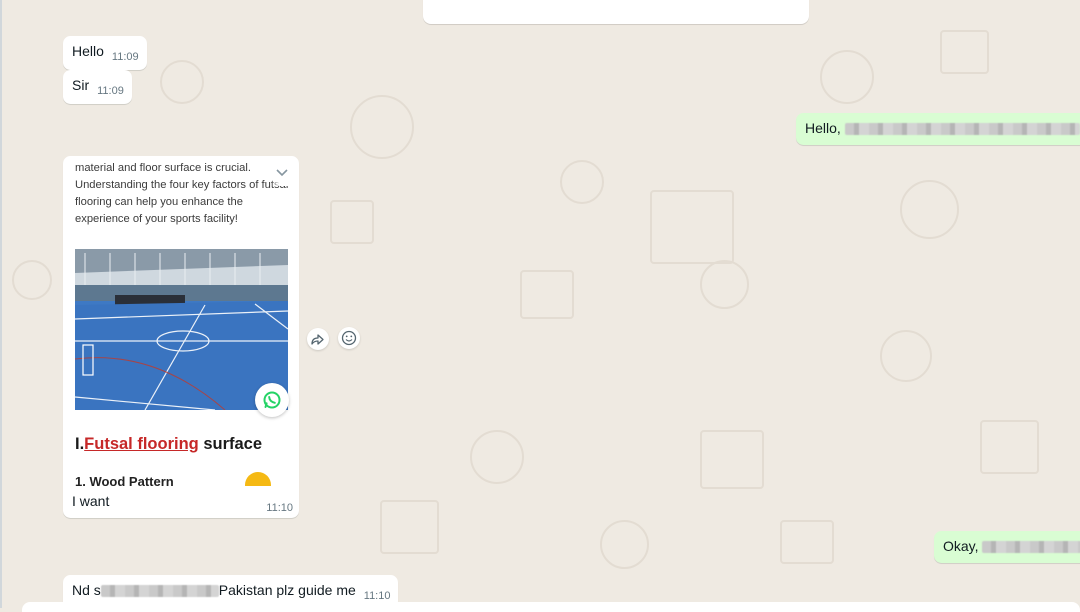 This screenshot has width=1080, height=612. What do you see at coordinates (287, 590) in the screenshot?
I see `message-text-suffix: Pakistan plz guide me` at bounding box center [287, 590].